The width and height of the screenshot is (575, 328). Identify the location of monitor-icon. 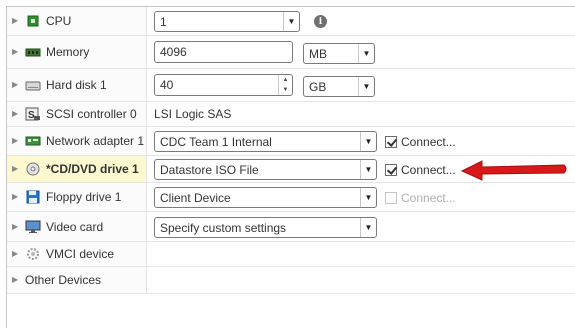
(33, 227).